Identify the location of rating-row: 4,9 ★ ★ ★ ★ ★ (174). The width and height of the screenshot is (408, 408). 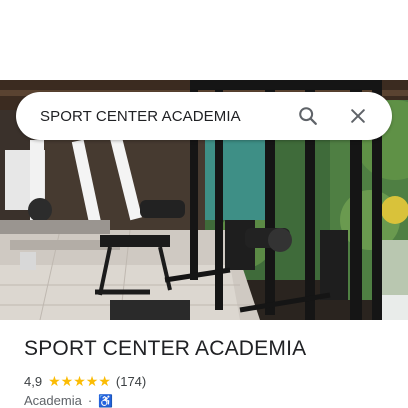
(85, 381).